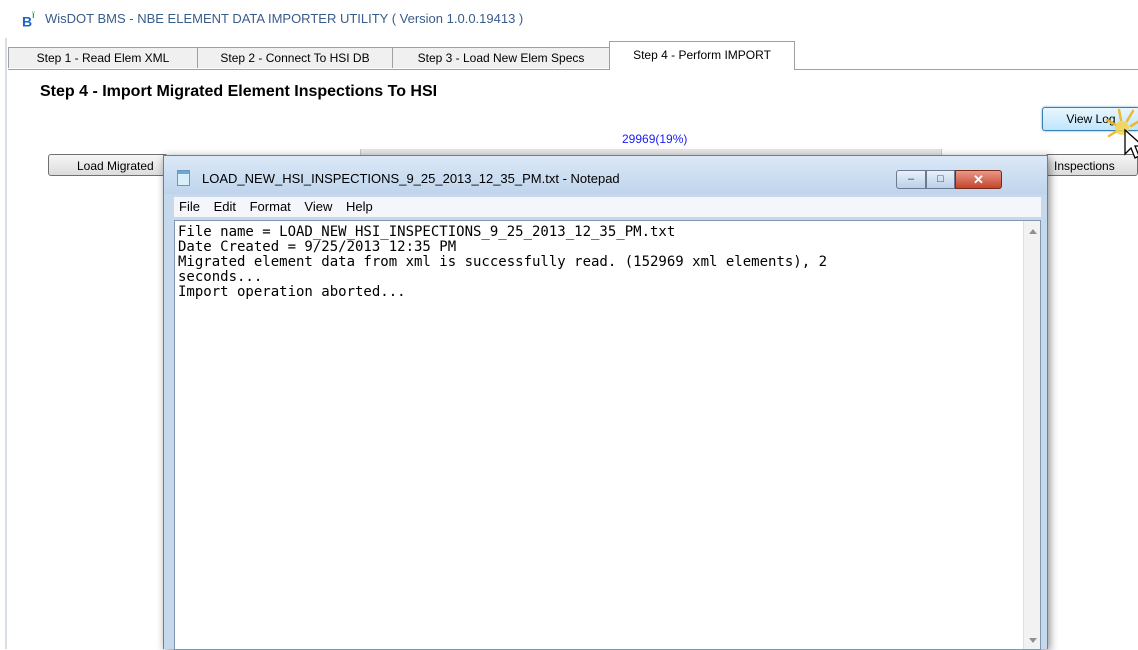 The image size is (1138, 650). Describe the element at coordinates (270, 207) in the screenshot. I see `menu-format: Format` at that location.